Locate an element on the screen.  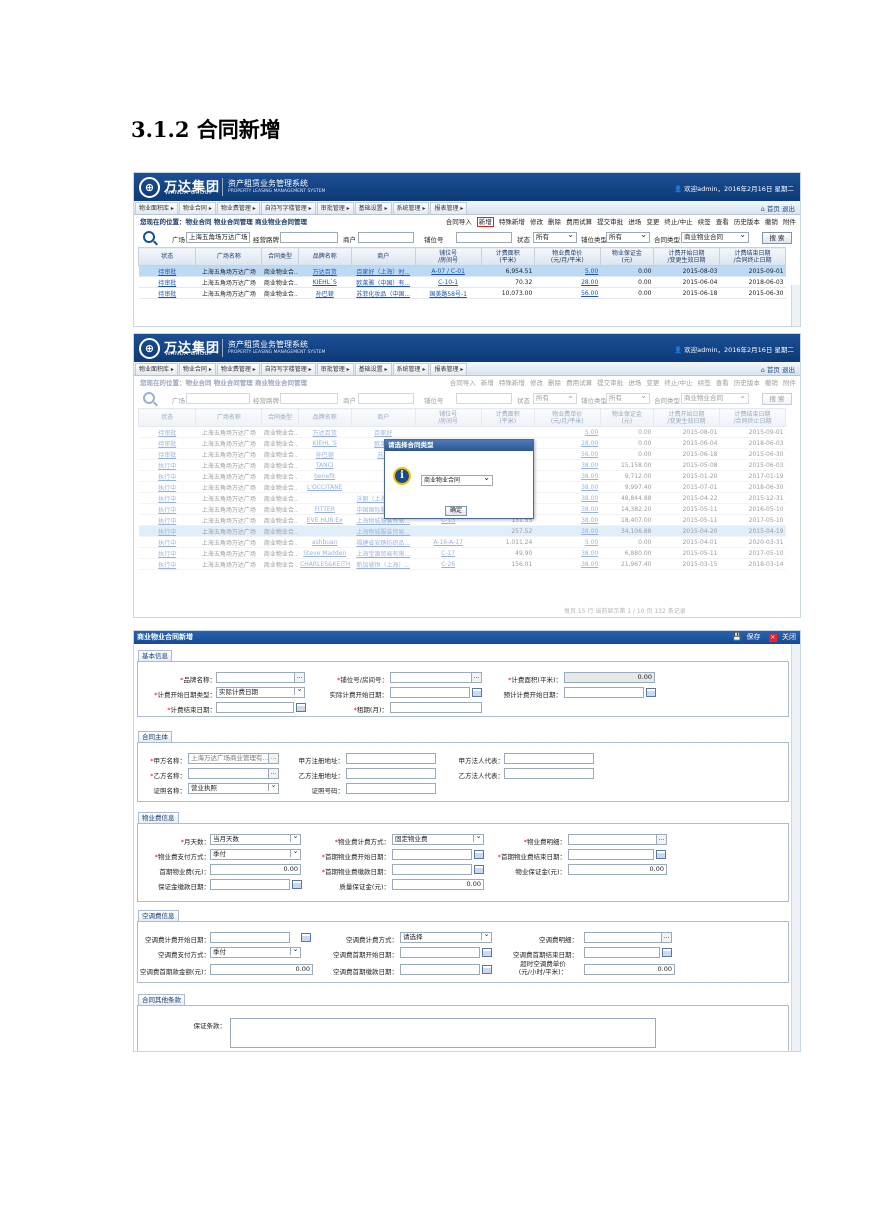
history-button: 历史版本 is located at coordinates (747, 222).